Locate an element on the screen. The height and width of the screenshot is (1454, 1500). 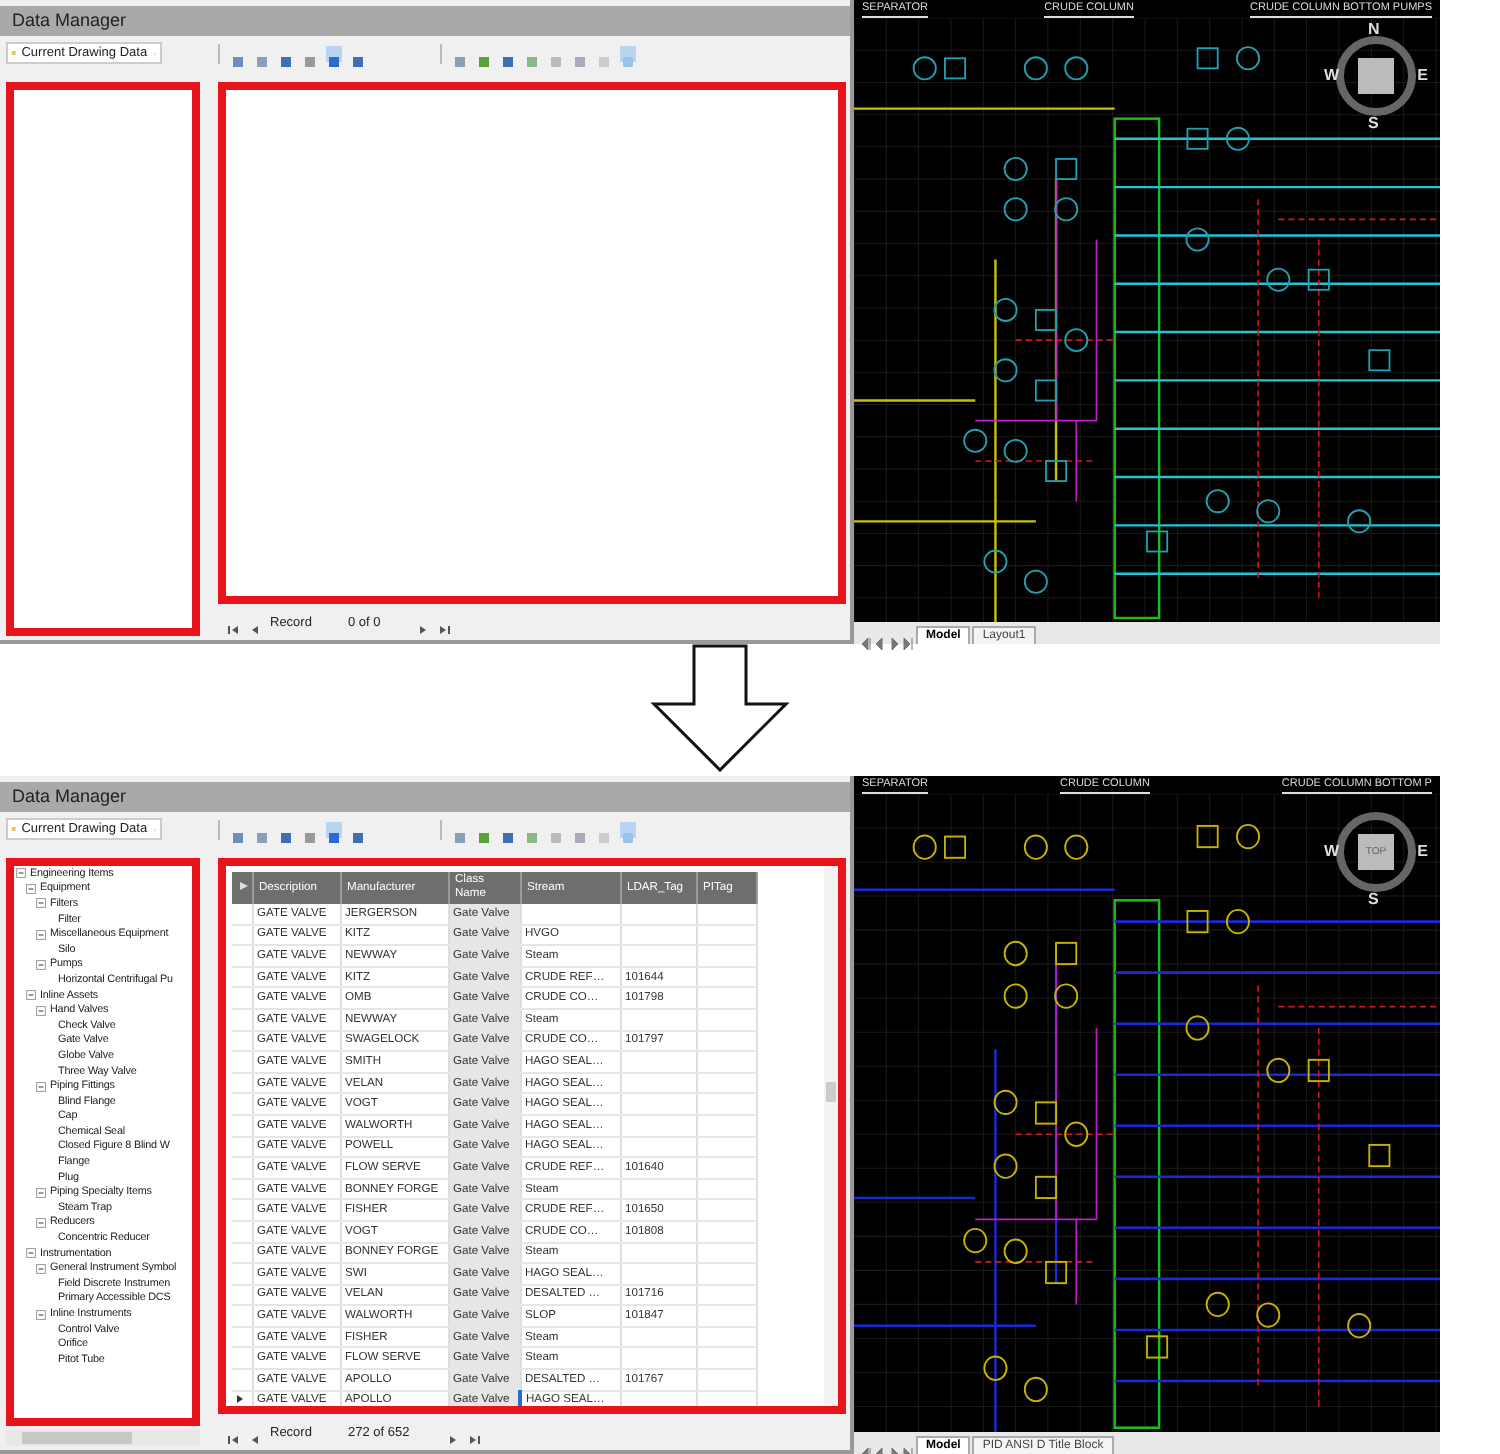
vertical-scrollbar is located at coordinates (831, 1136).